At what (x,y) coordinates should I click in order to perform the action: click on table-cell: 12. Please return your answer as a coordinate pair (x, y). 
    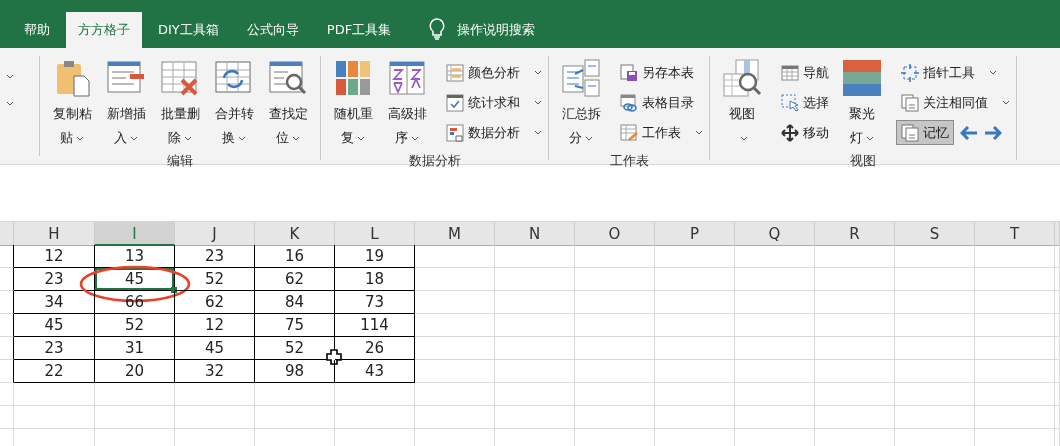
    Looking at the image, I should click on (54, 256).